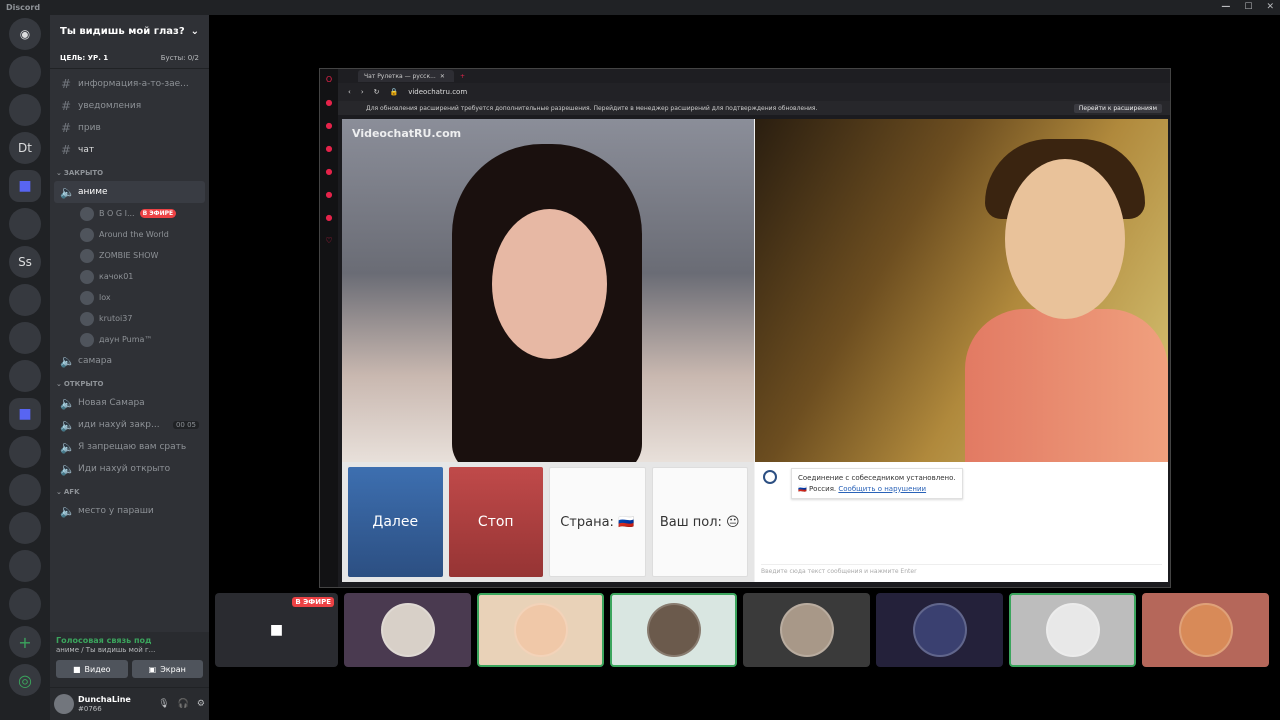 This screenshot has height=720, width=1280. What do you see at coordinates (129, 106) in the screenshot?
I see `text-channel: # уведомления` at bounding box center [129, 106].